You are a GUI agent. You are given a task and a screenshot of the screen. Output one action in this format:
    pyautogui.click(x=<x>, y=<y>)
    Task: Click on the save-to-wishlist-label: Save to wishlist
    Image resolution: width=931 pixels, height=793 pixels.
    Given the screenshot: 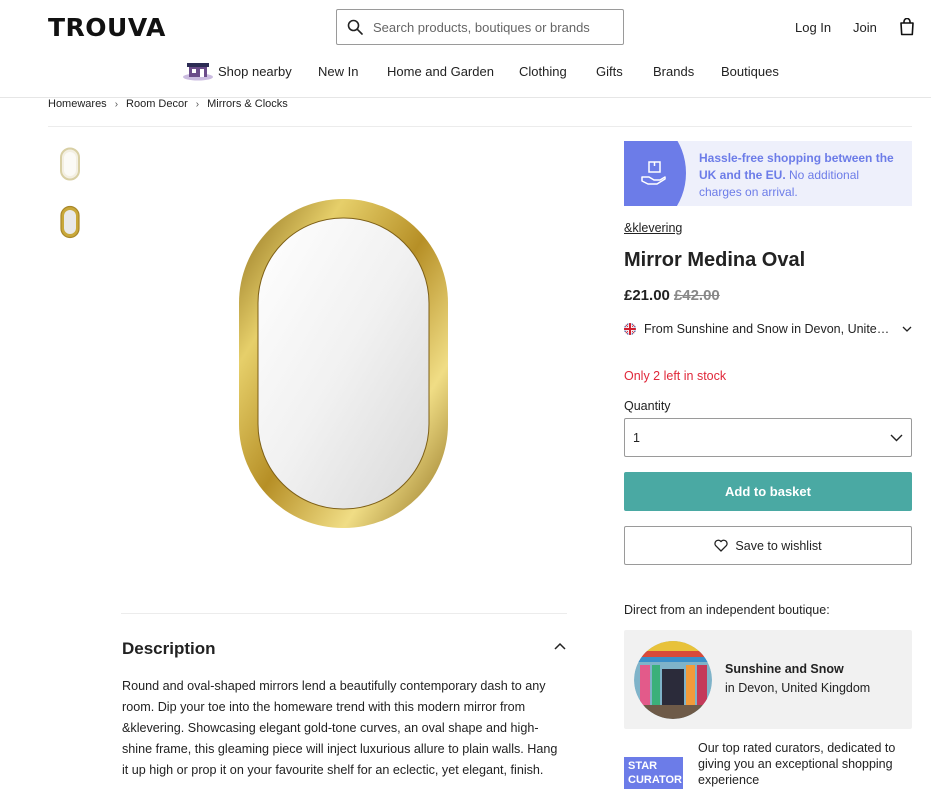 What is the action you would take?
    pyautogui.click(x=778, y=545)
    